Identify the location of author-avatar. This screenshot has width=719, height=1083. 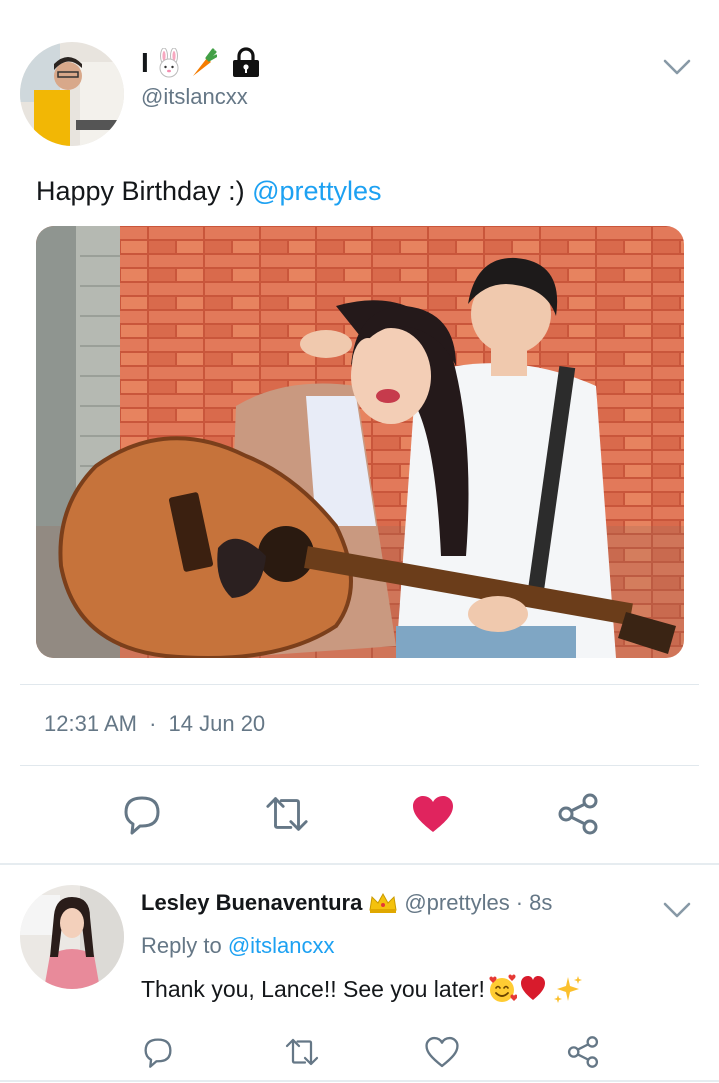
(72, 94).